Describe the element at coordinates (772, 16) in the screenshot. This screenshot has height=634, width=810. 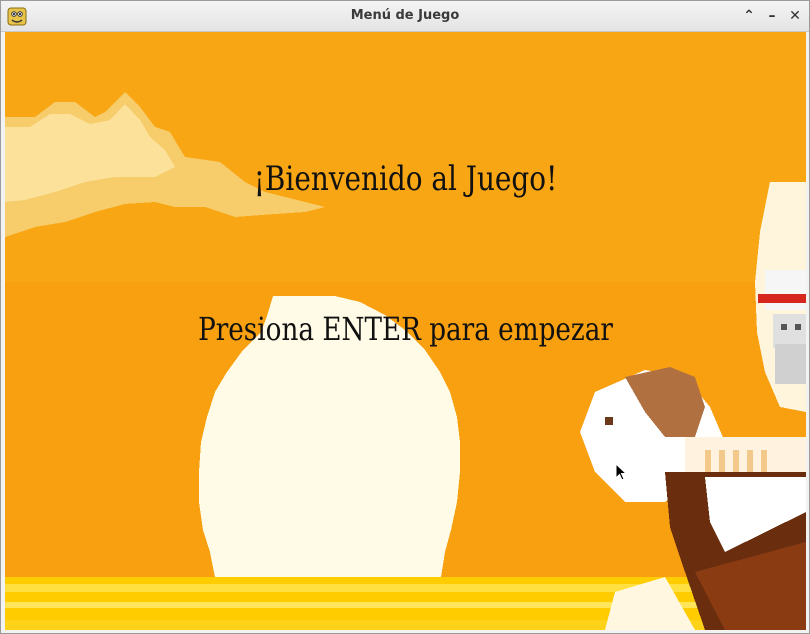
I see `minimize-button: –` at that location.